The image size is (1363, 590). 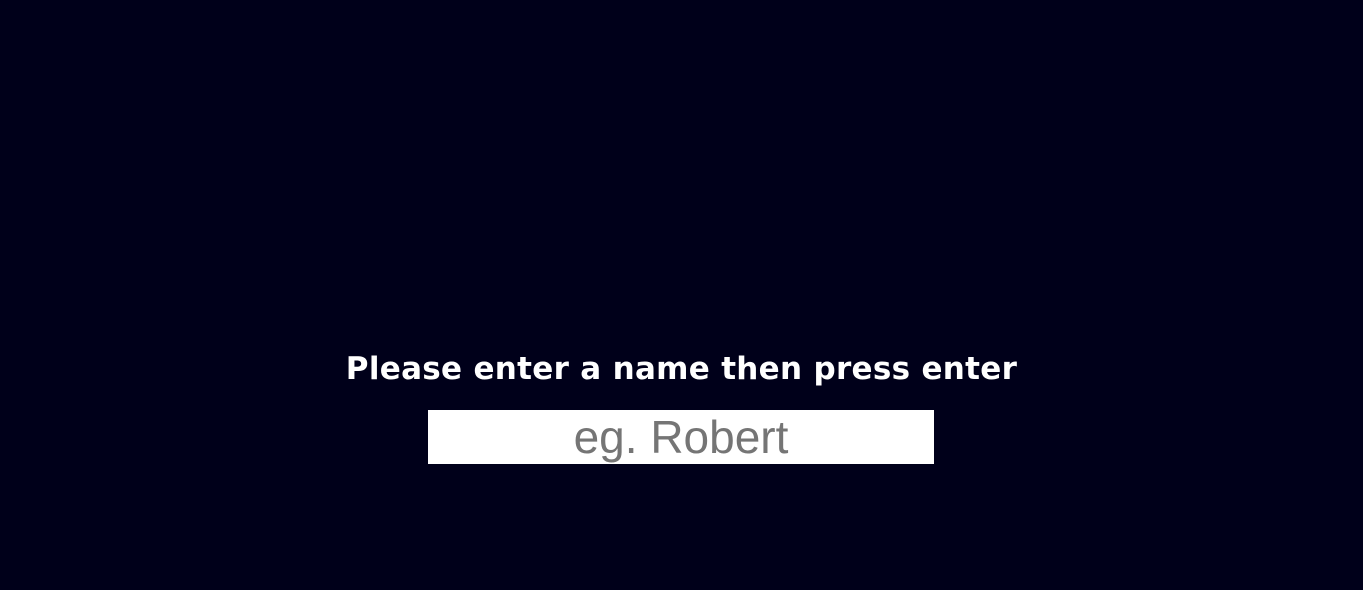 What do you see at coordinates (681, 369) in the screenshot?
I see `name-prompt-heading: Please enter a name then press enter` at bounding box center [681, 369].